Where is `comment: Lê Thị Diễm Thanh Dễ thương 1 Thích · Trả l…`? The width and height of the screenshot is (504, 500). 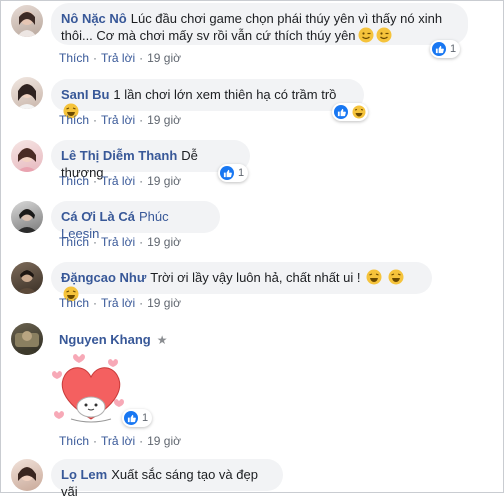
comment: Lê Thị Diễm Thanh Dễ thương 1 Thích · Trả l… is located at coordinates (252, 164).